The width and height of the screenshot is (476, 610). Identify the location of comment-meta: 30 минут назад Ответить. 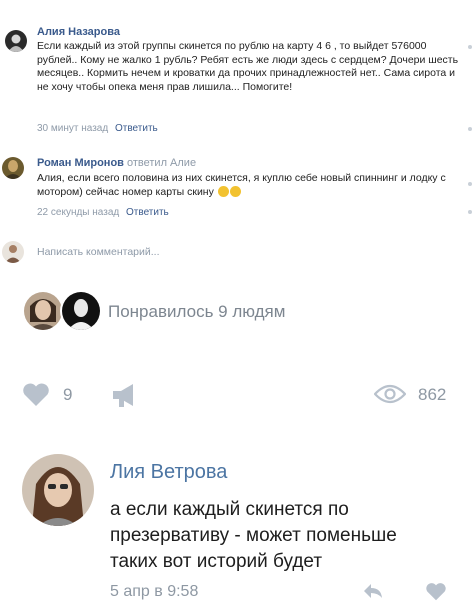
(97, 128).